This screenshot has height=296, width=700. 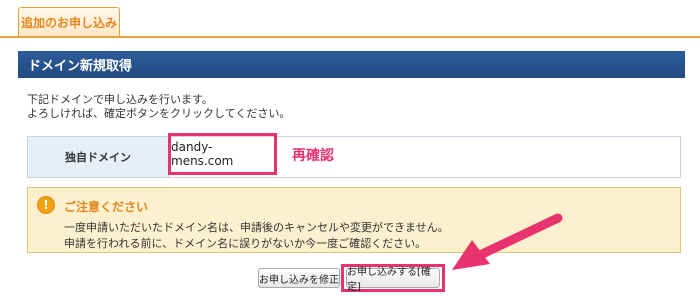 I want to click on domain-value-highlight: dandy-mens.com, so click(x=222, y=154).